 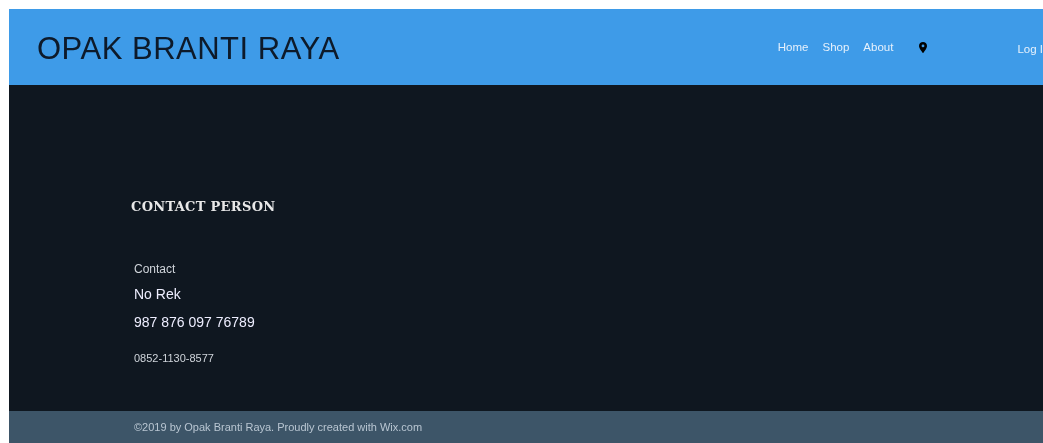 What do you see at coordinates (836, 47) in the screenshot?
I see `nav-link: Shop` at bounding box center [836, 47].